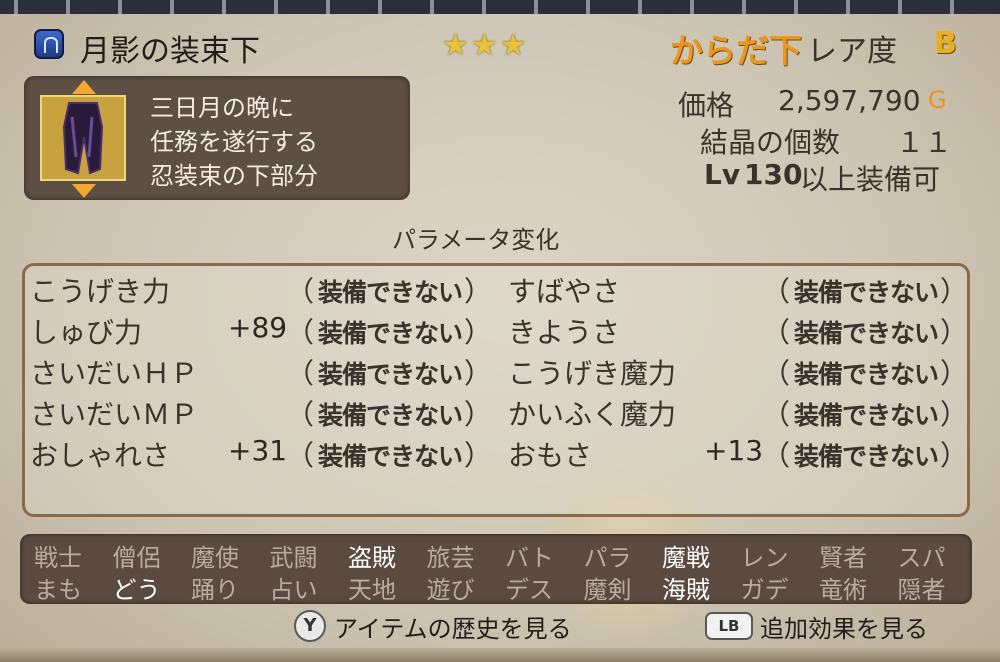 The height and width of the screenshot is (662, 1000). What do you see at coordinates (58, 590) in the screenshot?
I see `job-label: まも` at bounding box center [58, 590].